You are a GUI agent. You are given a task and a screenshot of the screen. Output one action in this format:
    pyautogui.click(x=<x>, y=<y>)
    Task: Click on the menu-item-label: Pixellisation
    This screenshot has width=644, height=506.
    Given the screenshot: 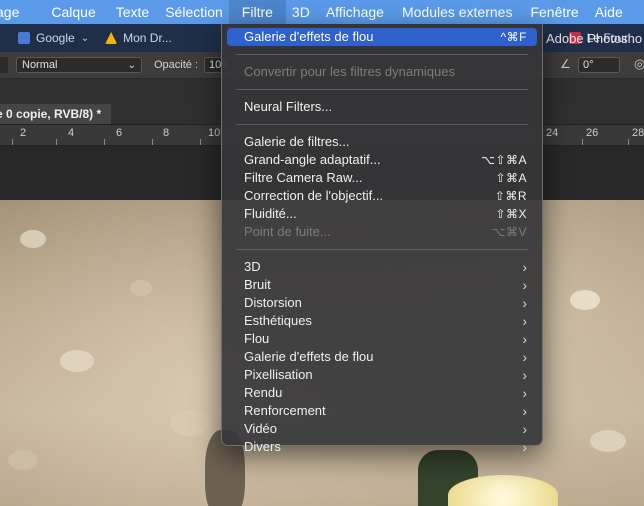 What is the action you would take?
    pyautogui.click(x=278, y=374)
    